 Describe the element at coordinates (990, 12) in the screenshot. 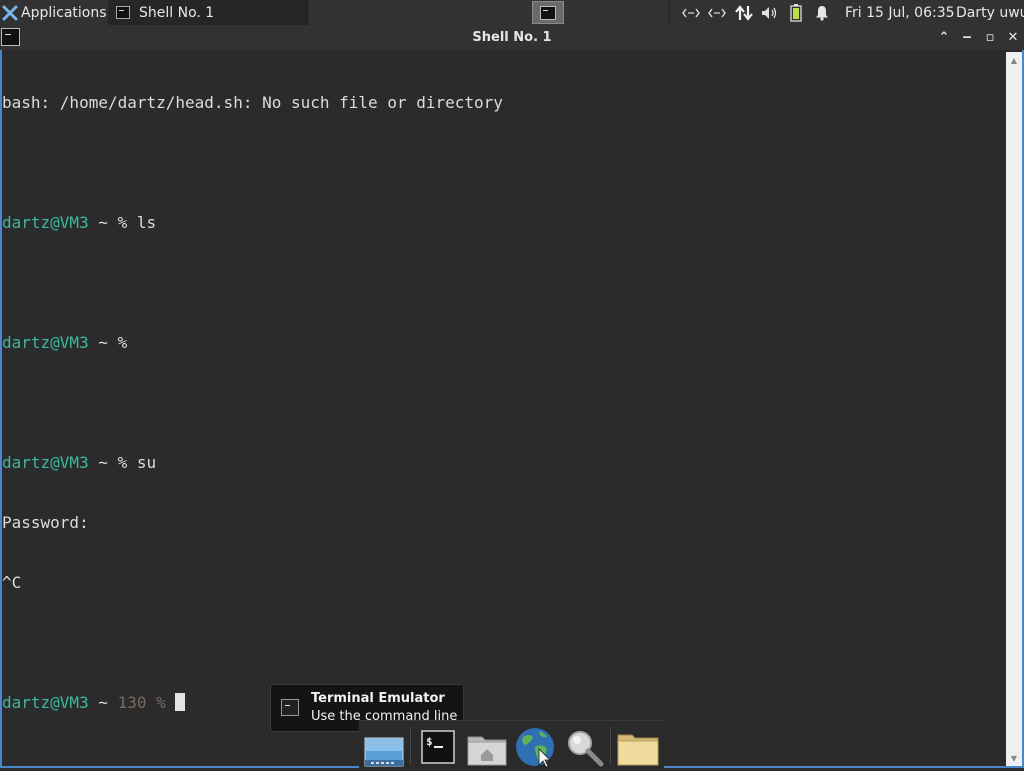

I see `user-menu: Darty uwu` at that location.